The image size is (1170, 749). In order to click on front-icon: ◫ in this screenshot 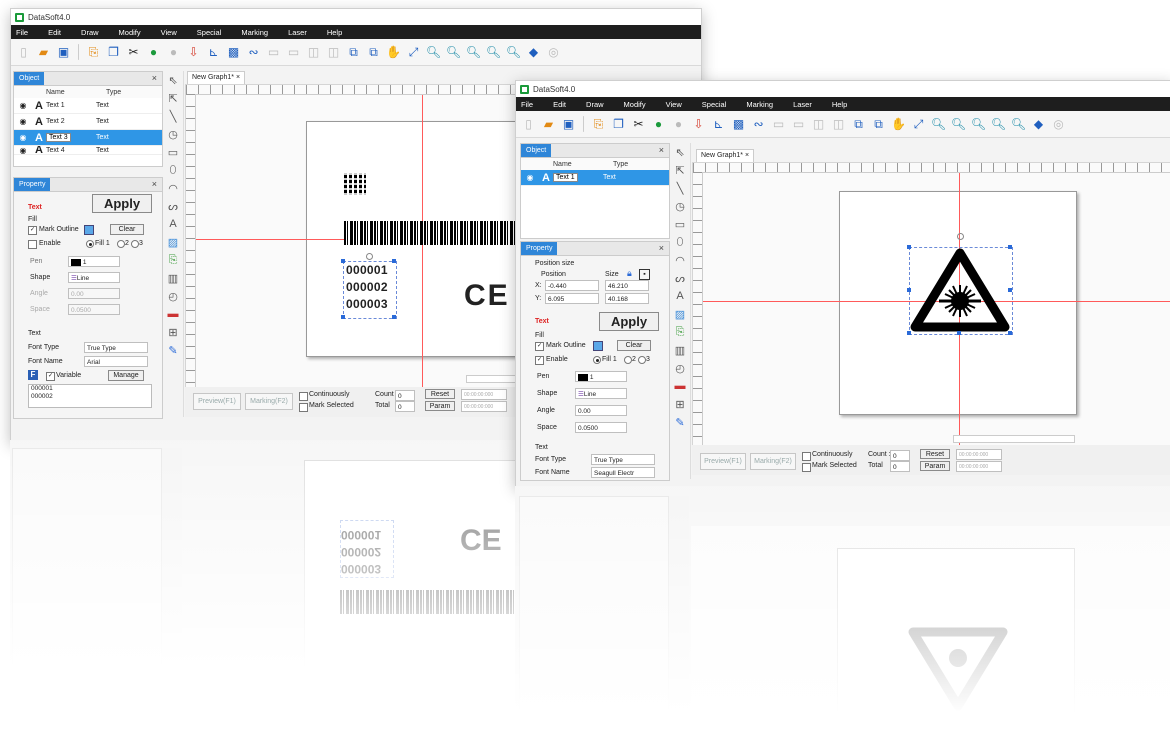, I will do `click(818, 124)`.